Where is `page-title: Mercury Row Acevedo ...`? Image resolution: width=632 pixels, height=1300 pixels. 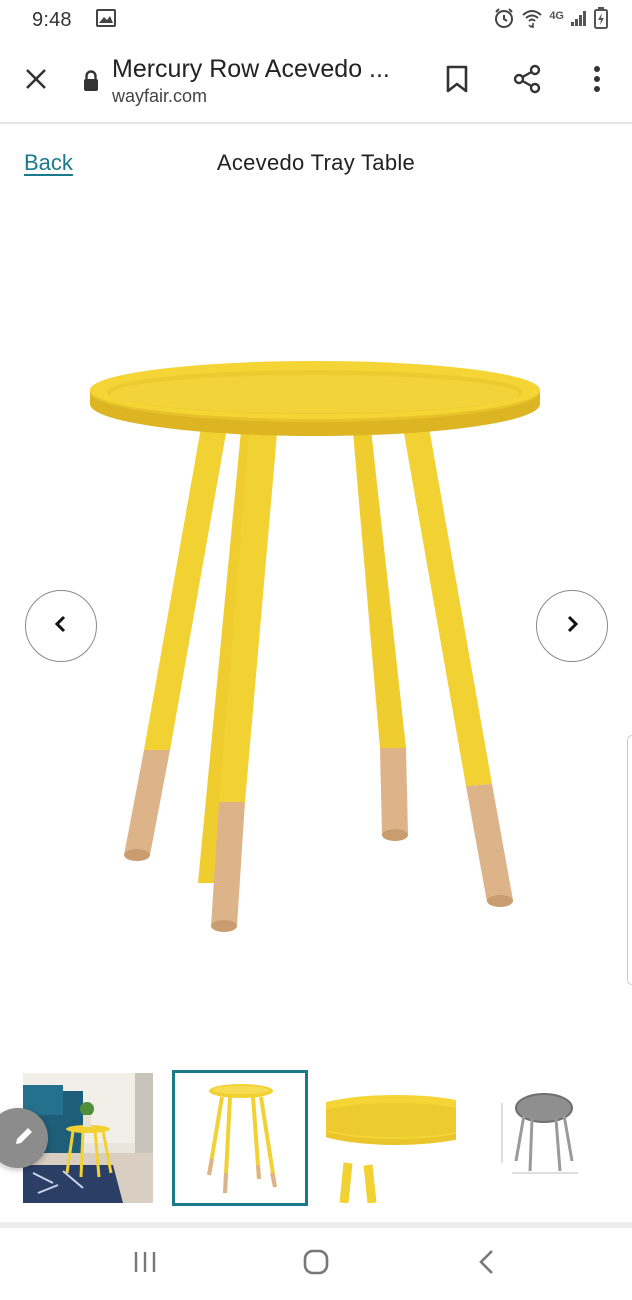 page-title: Mercury Row Acevedo ... is located at coordinates (251, 69).